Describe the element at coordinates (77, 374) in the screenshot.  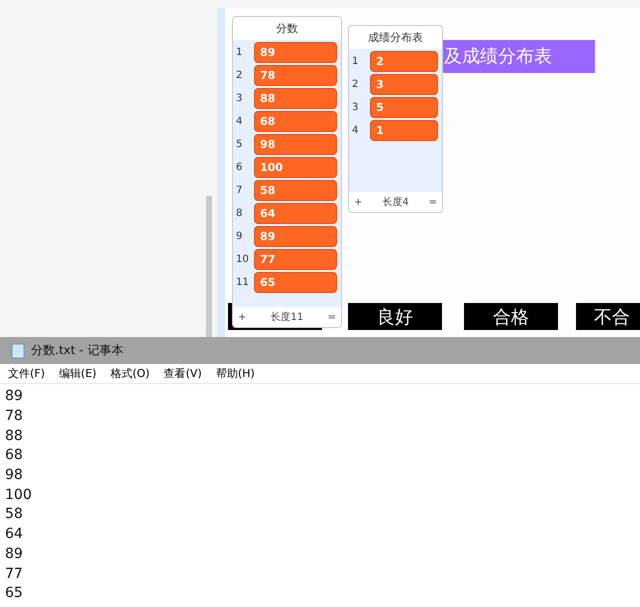
I see `menu-item: 编辑(E)` at that location.